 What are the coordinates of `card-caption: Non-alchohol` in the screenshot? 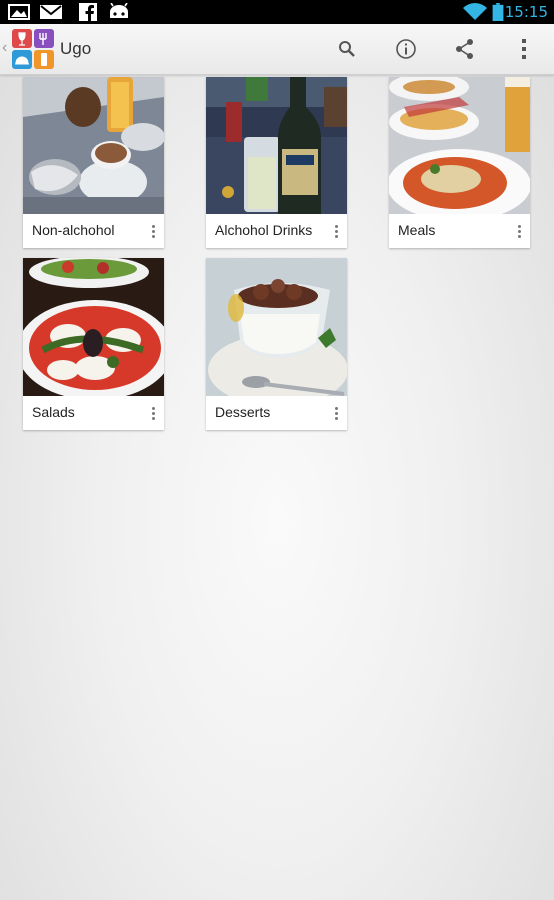 It's located at (93, 231).